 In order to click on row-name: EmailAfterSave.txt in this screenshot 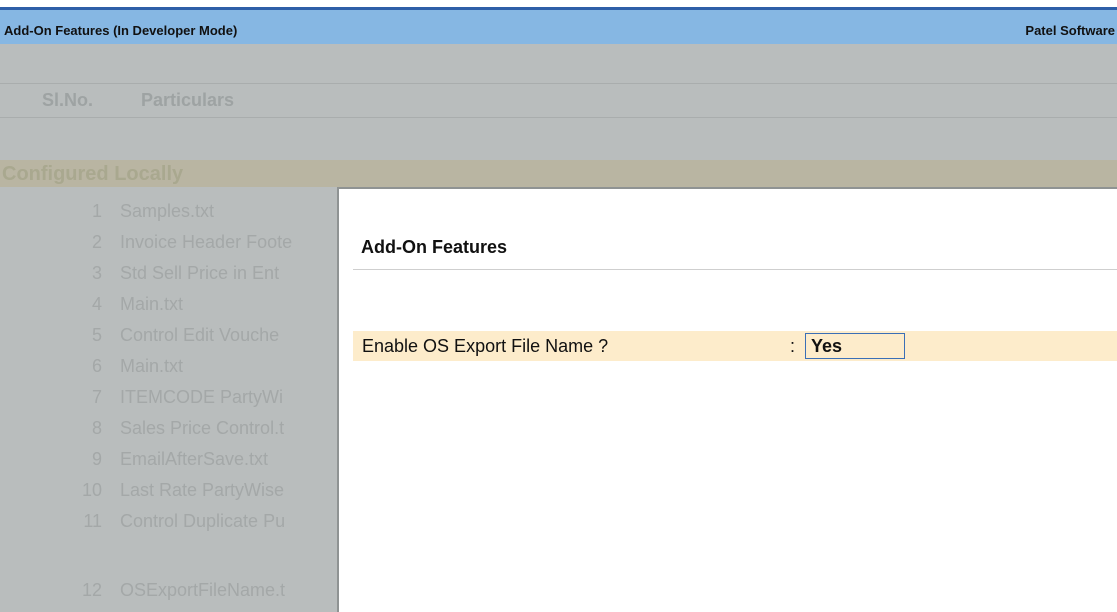, I will do `click(194, 459)`.